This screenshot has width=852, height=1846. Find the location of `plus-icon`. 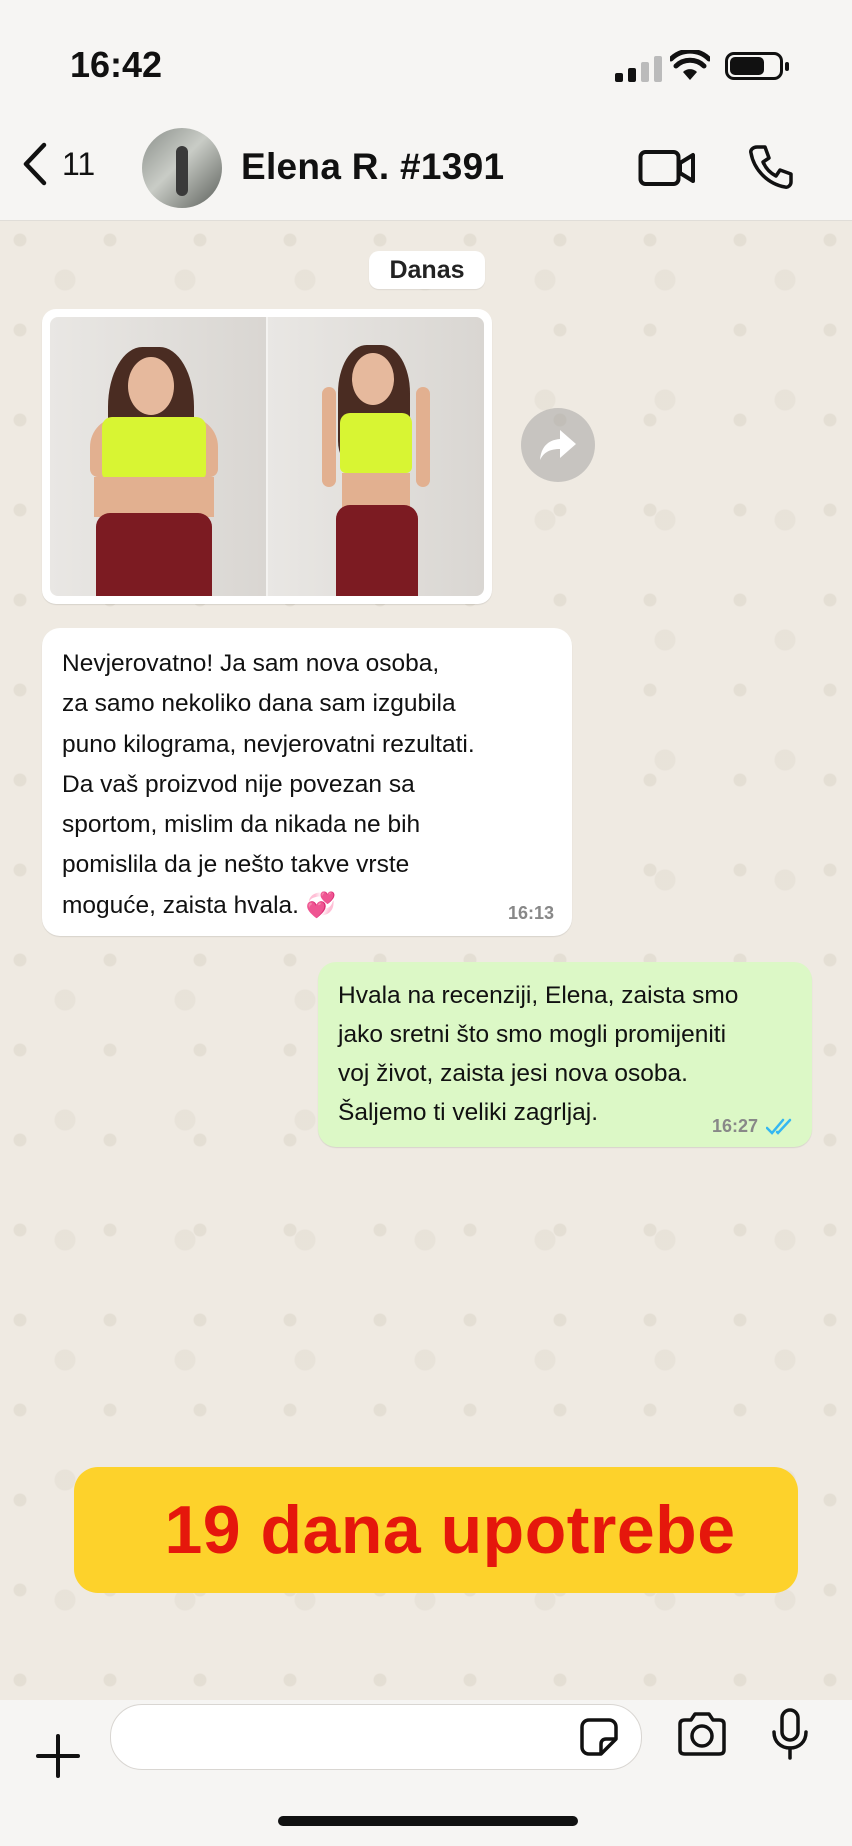

plus-icon is located at coordinates (58, 1756).